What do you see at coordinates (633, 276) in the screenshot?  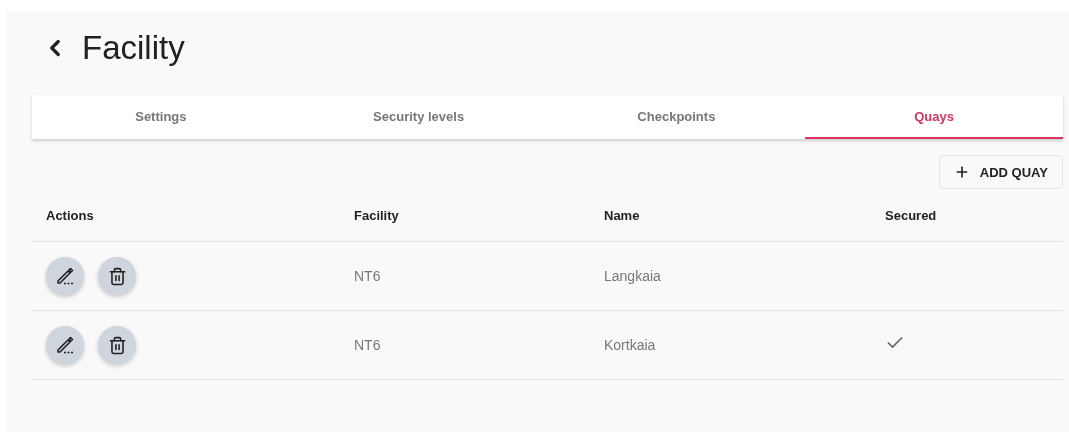 I see `table-cell-text: Langkaia` at bounding box center [633, 276].